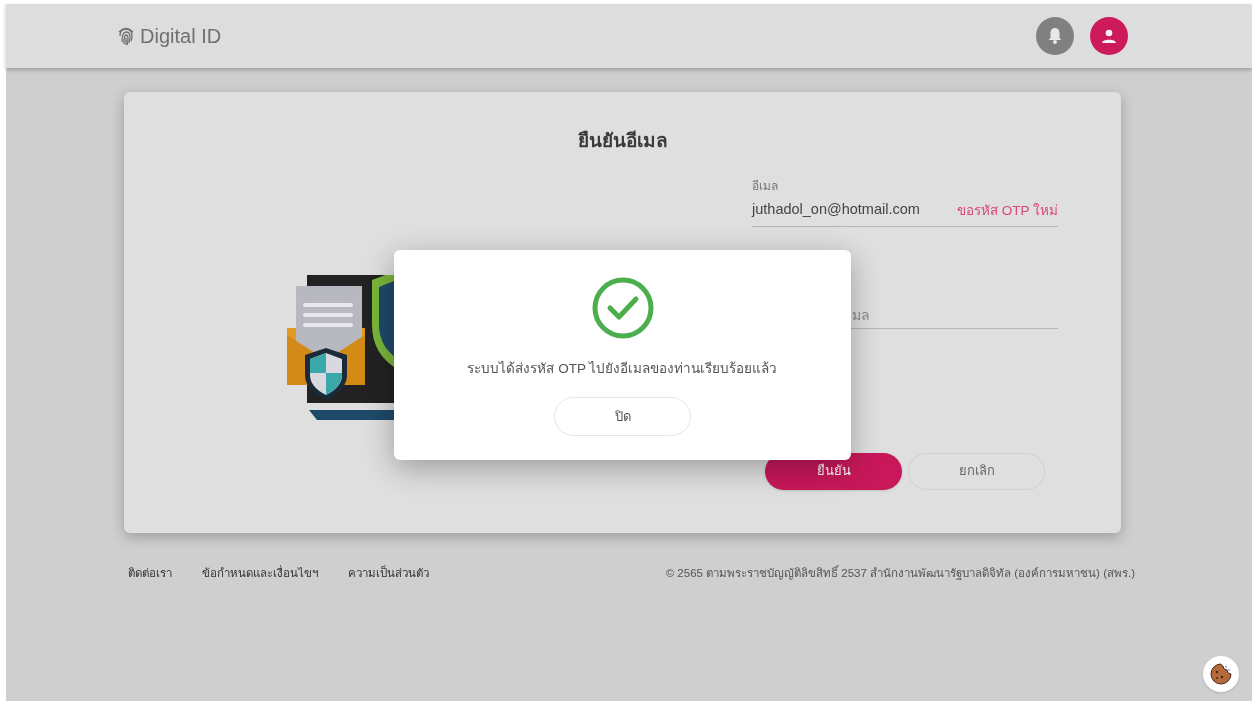 The image size is (1252, 701). I want to click on notification-button, so click(1055, 36).